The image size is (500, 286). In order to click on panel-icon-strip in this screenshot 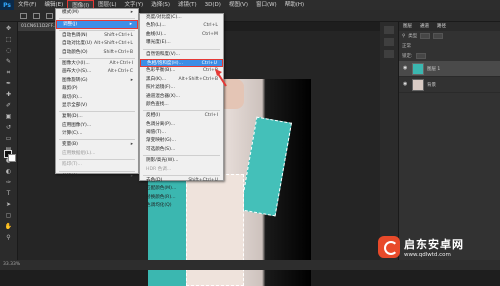, I will do `click(389, 141)`.